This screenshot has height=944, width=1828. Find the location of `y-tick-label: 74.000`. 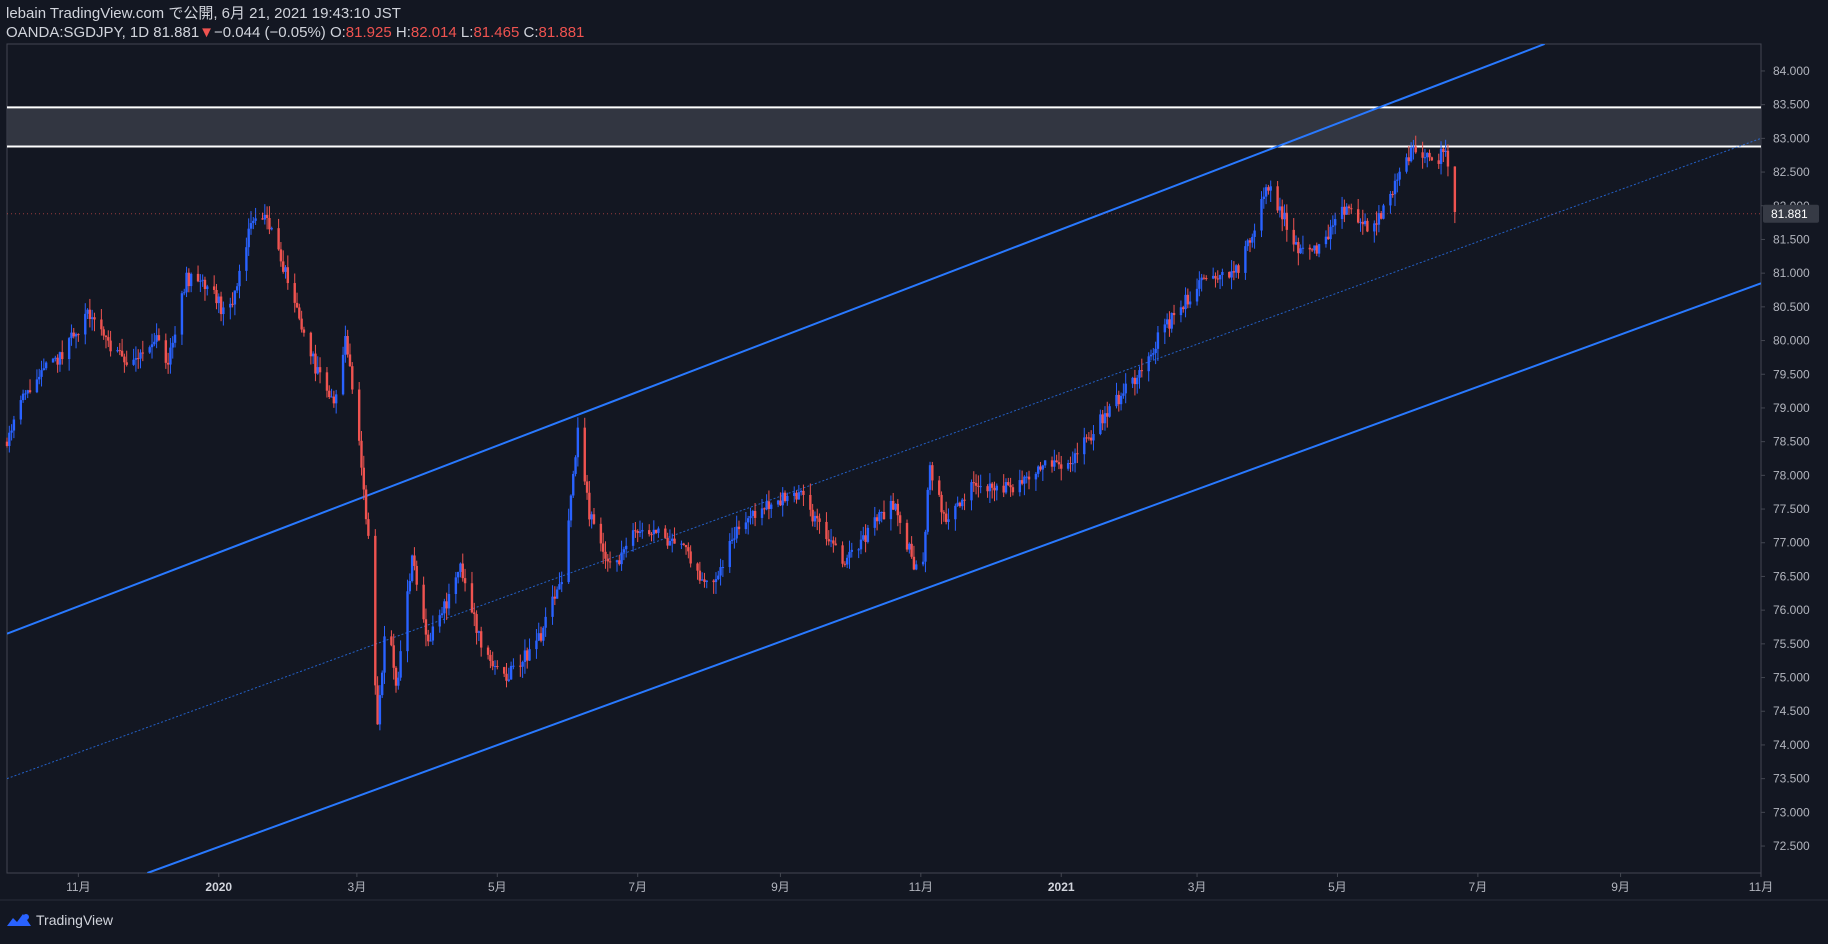

y-tick-label: 74.000 is located at coordinates (1791, 745).